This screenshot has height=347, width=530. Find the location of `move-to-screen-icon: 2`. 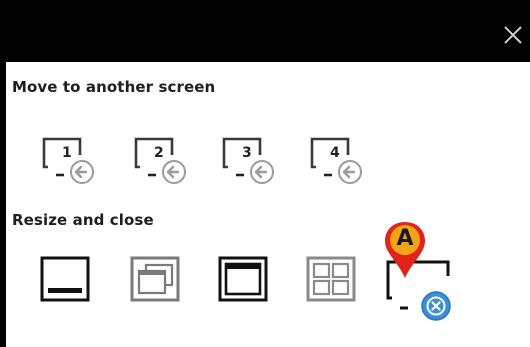

move-to-screen-icon: 2 is located at coordinates (160, 160).